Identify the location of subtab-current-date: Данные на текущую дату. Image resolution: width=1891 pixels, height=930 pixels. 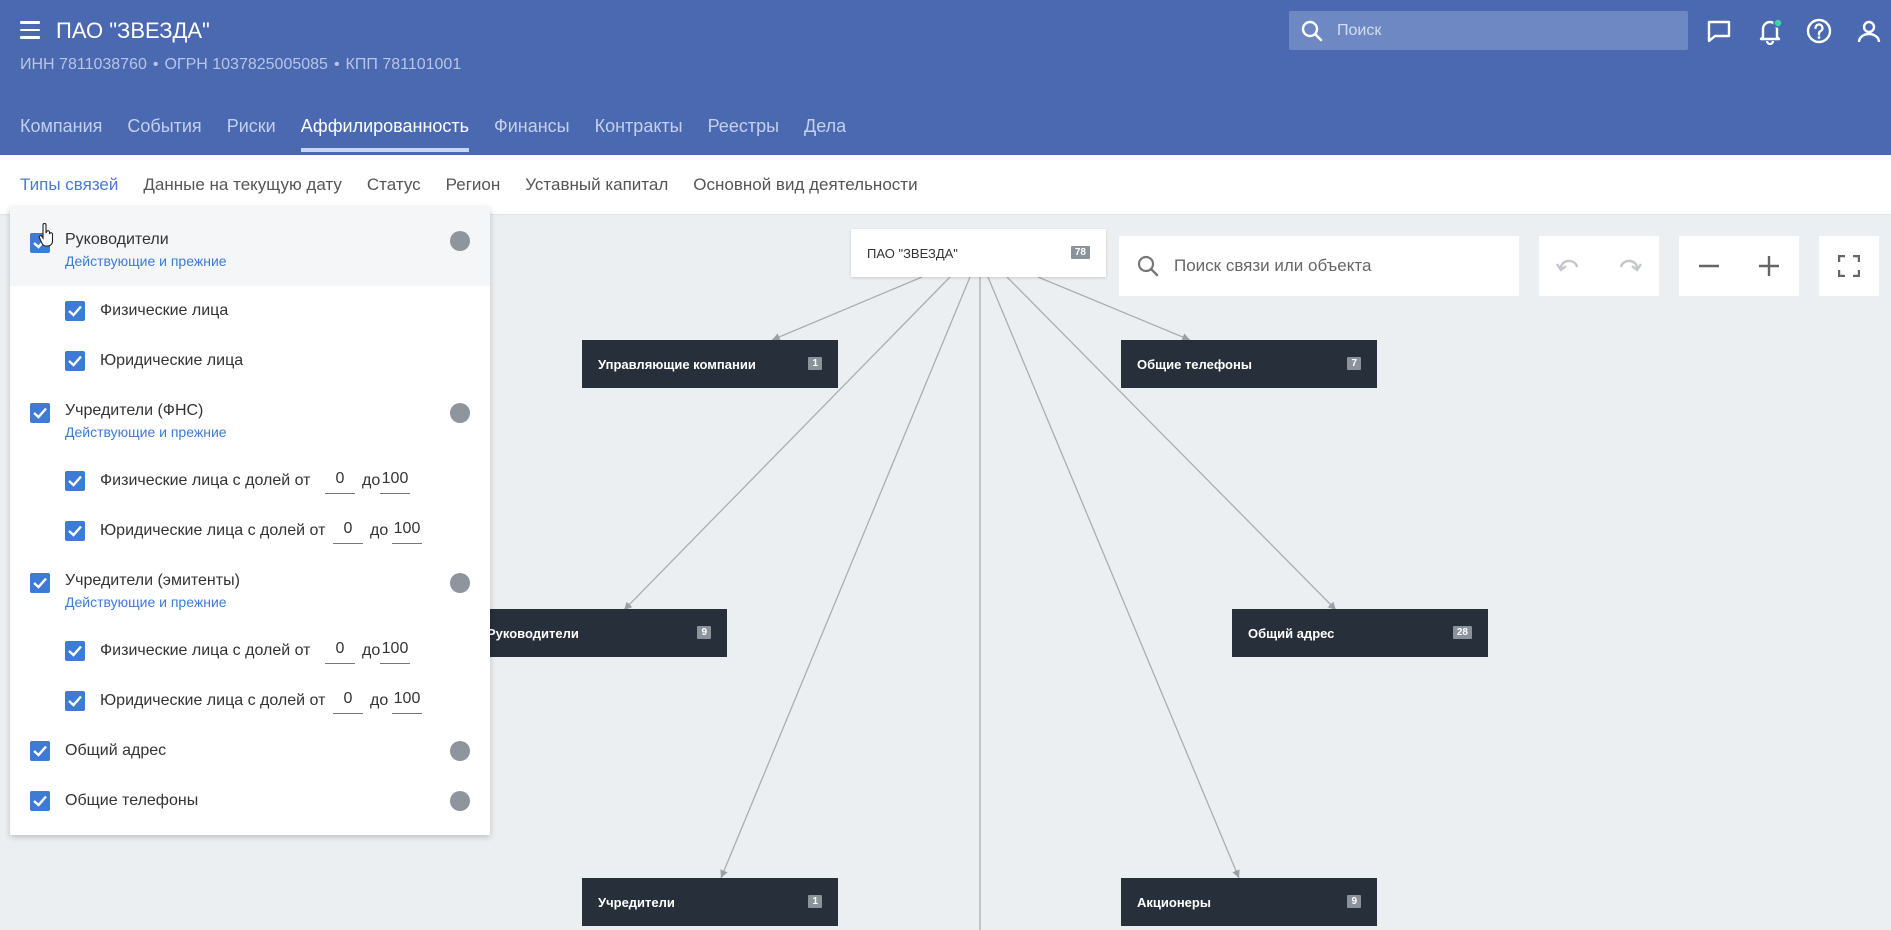
(242, 185).